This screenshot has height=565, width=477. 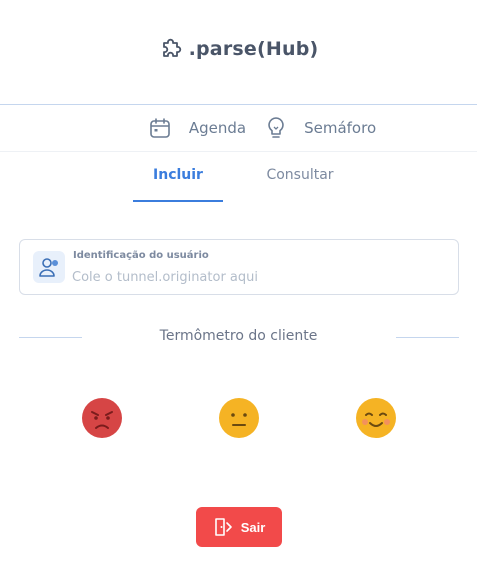 I want to click on user-id-field: Identificação do usuário, so click(x=239, y=267).